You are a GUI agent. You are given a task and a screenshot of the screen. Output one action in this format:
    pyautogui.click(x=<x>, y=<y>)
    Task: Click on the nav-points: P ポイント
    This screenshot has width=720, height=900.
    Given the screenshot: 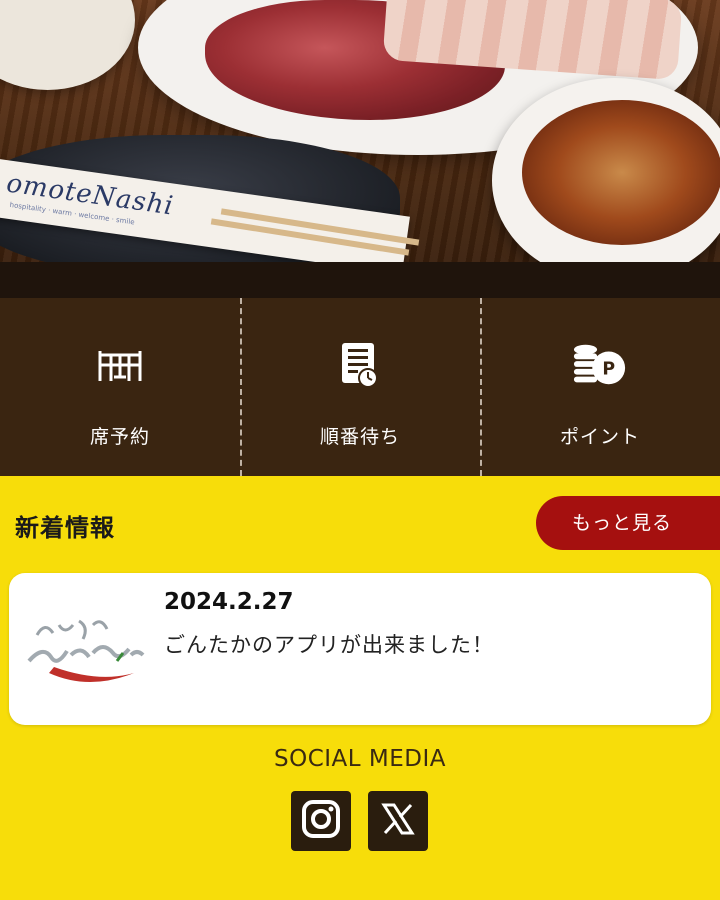 What is the action you would take?
    pyautogui.click(x=600, y=387)
    